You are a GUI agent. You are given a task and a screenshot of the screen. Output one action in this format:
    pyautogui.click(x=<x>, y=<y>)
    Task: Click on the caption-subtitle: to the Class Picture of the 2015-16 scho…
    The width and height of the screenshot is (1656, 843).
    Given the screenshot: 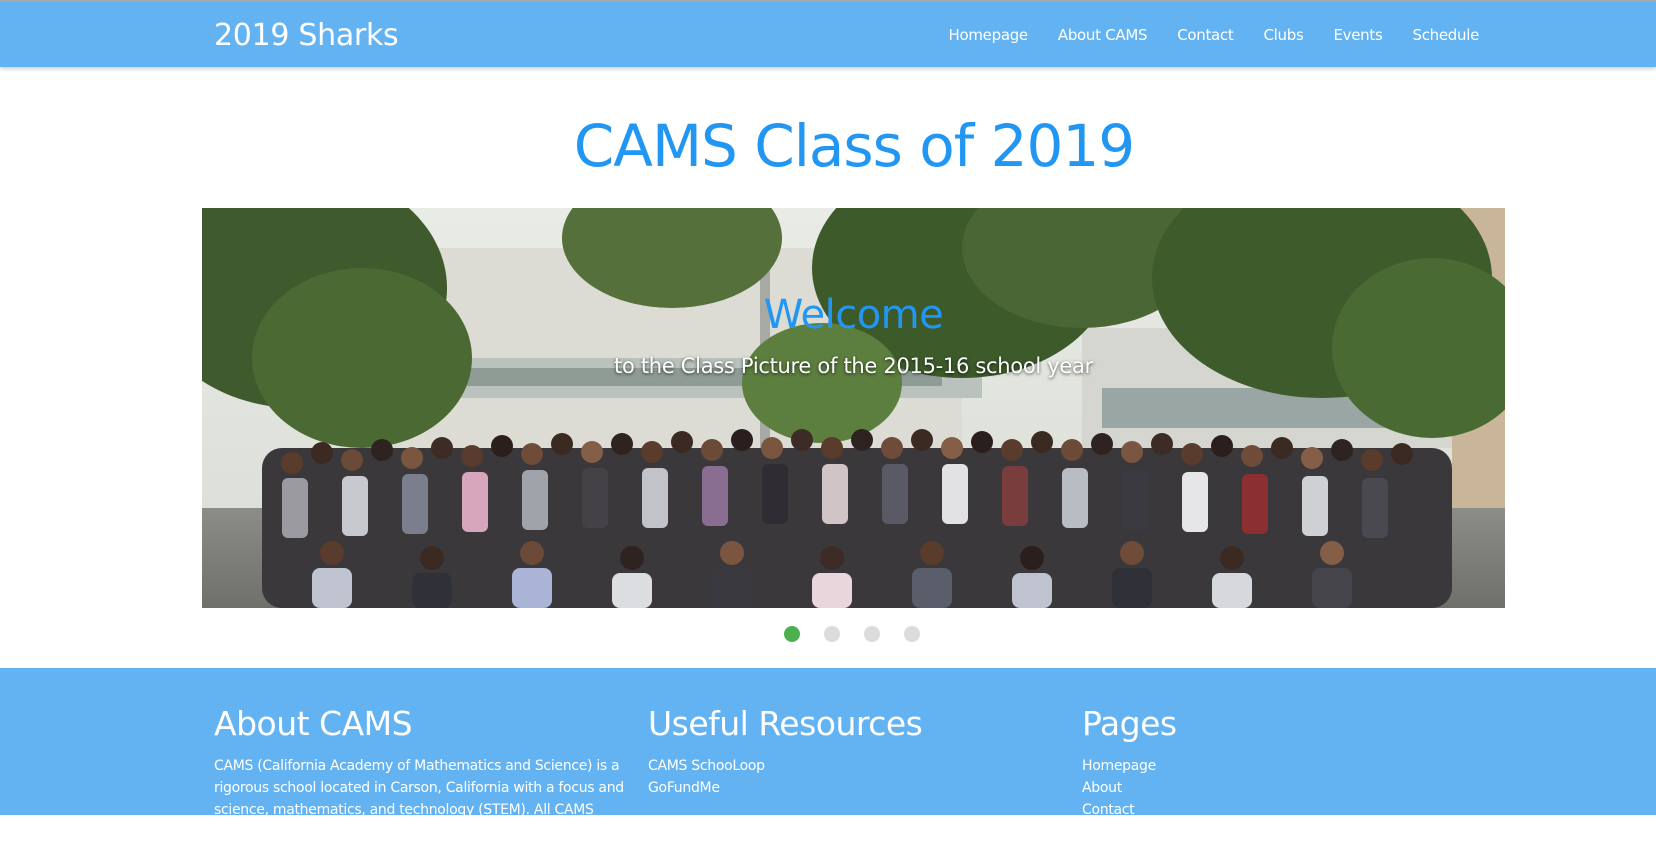 What is the action you would take?
    pyautogui.click(x=853, y=366)
    